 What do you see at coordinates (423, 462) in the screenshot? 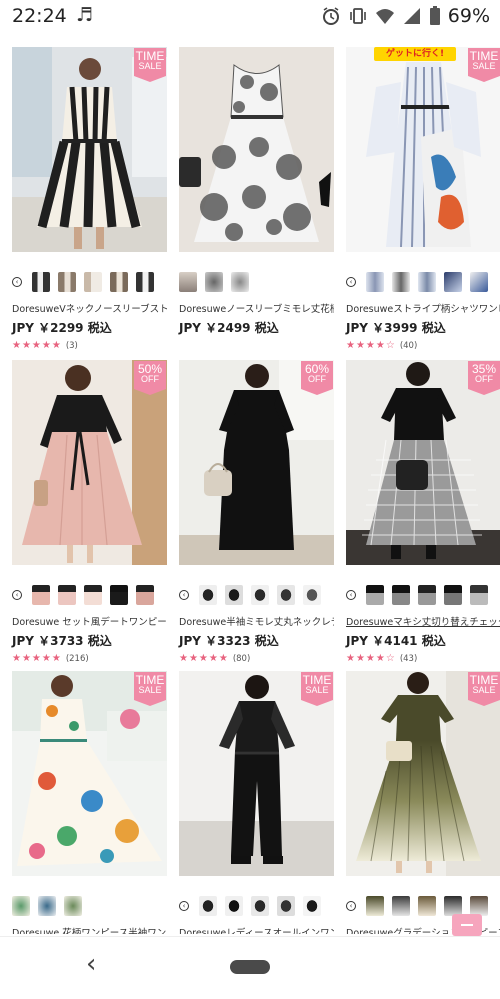
I see `product-image: 35% OFF` at bounding box center [423, 462].